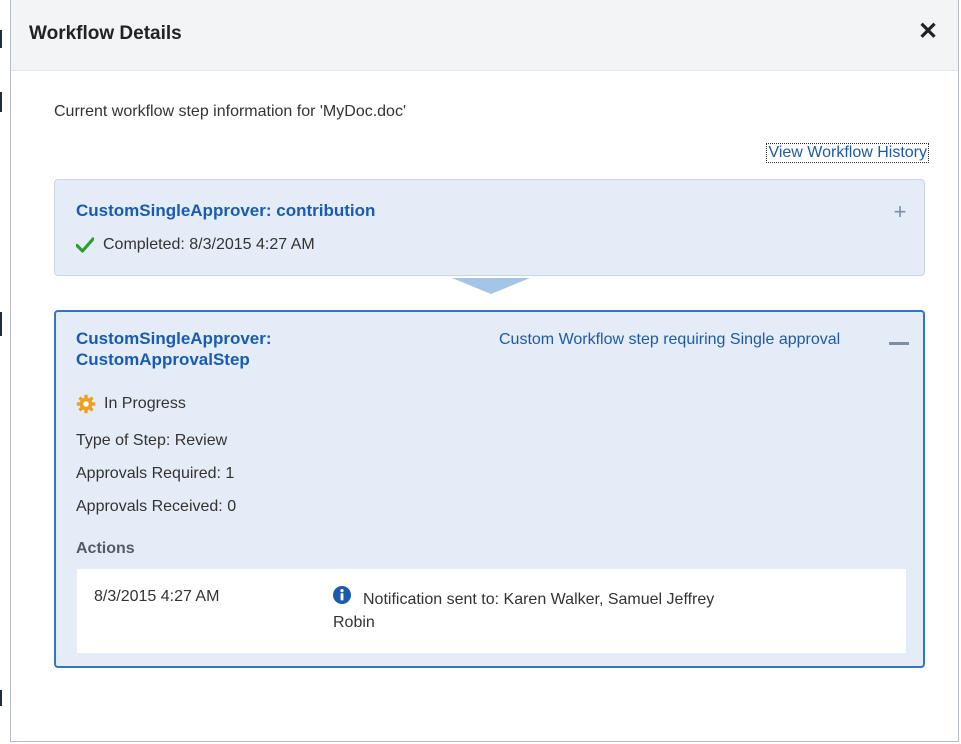  What do you see at coordinates (105, 548) in the screenshot?
I see `actions-heading: Actions` at bounding box center [105, 548].